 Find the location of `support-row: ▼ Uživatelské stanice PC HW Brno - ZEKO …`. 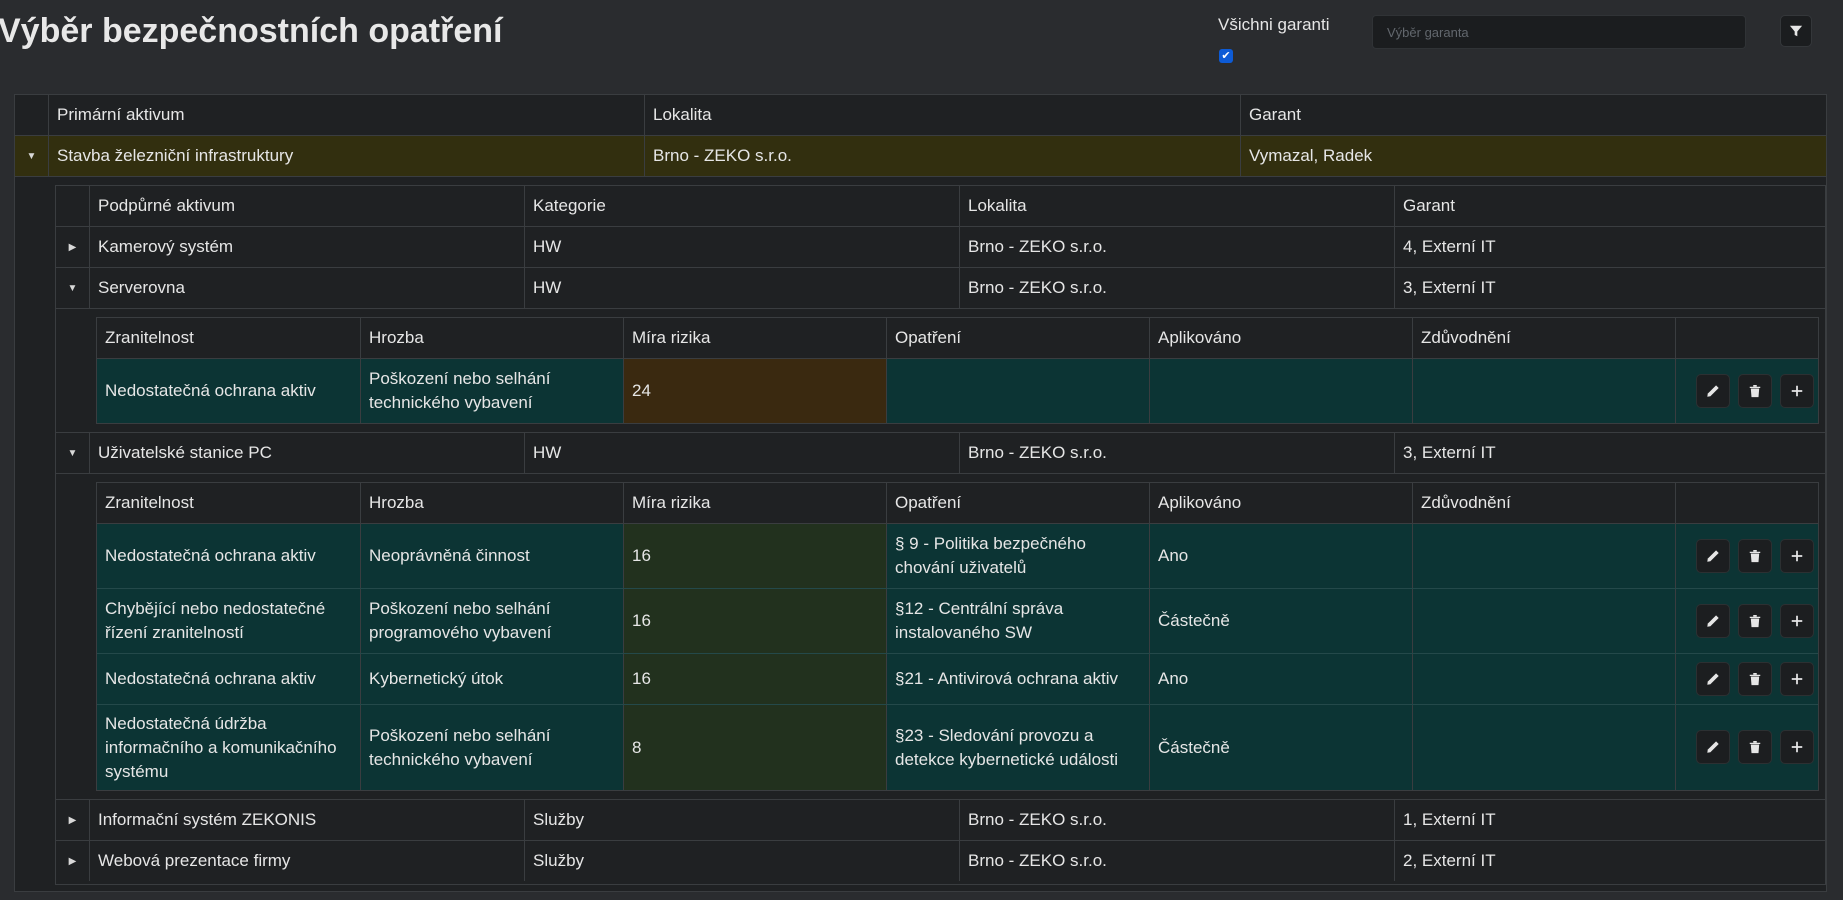

support-row: ▼ Uživatelské stanice PC HW Brno - ZEKO … is located at coordinates (940, 453).